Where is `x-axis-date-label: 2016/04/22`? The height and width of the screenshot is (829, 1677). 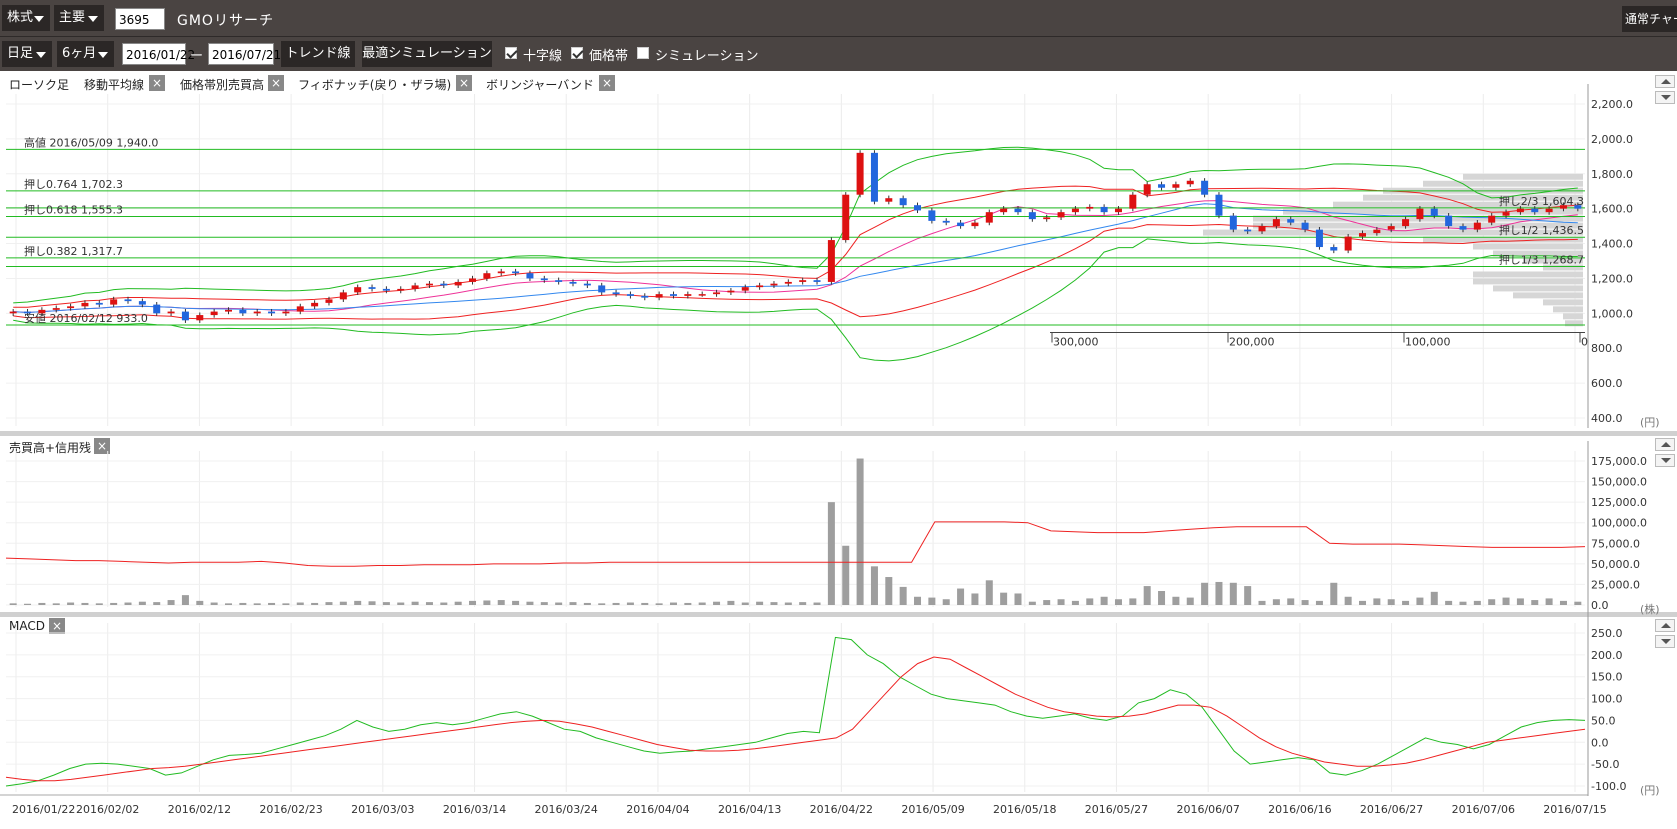
x-axis-date-label: 2016/04/22 is located at coordinates (841, 809).